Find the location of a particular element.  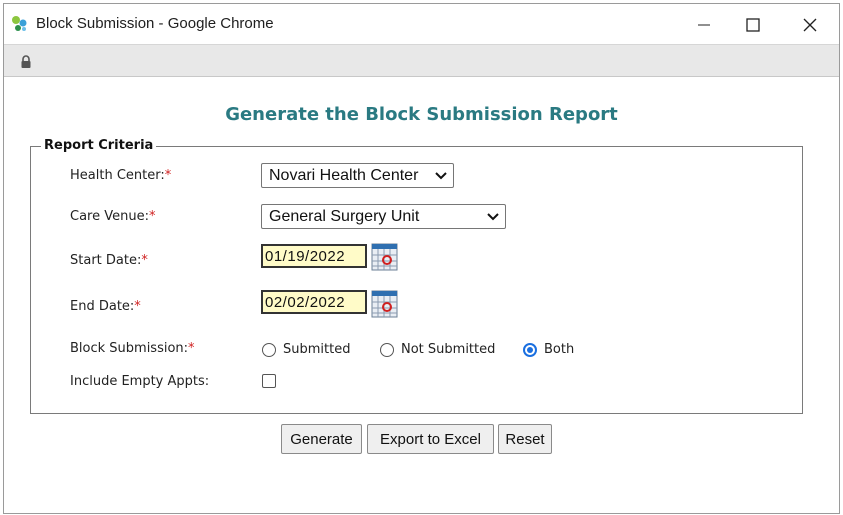

maximize-icon is located at coordinates (753, 25).